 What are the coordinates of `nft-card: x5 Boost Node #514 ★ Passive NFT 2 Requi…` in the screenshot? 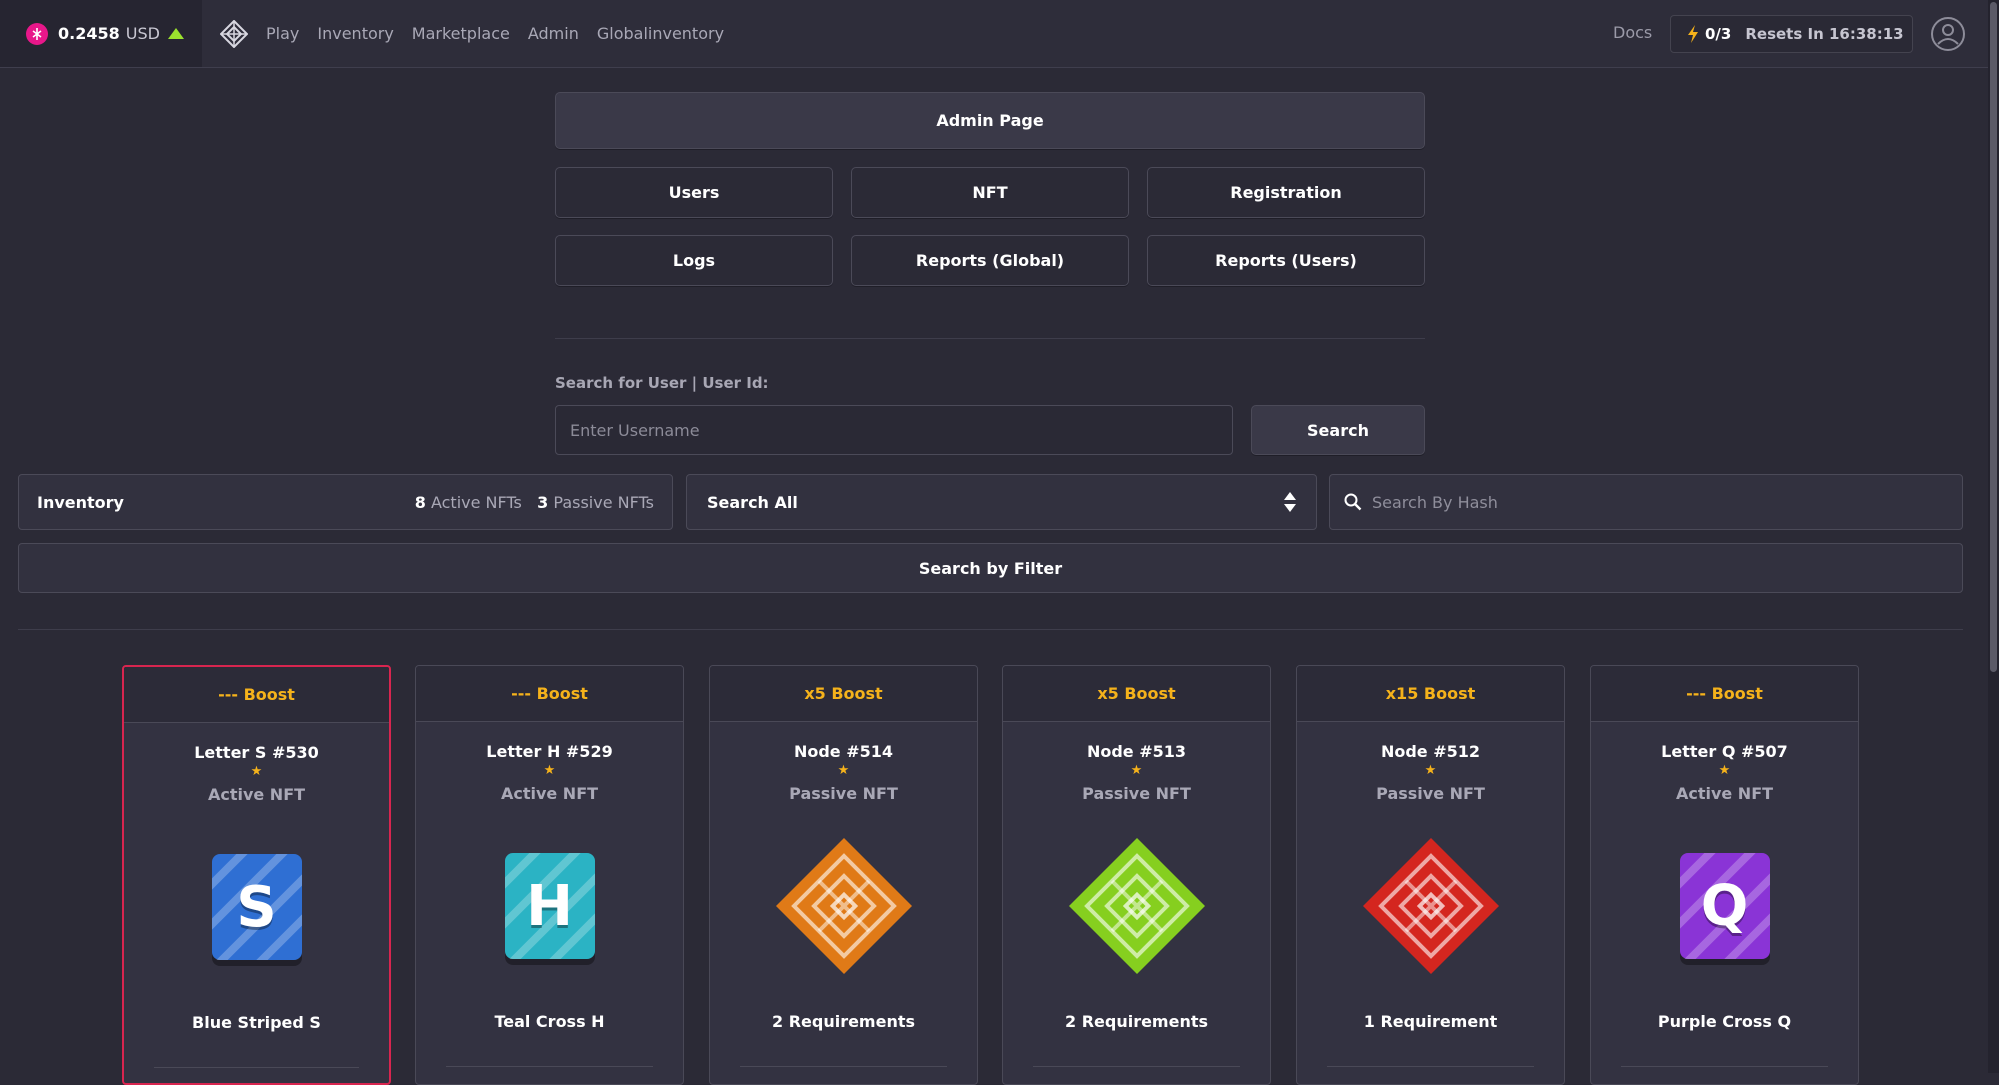 It's located at (843, 875).